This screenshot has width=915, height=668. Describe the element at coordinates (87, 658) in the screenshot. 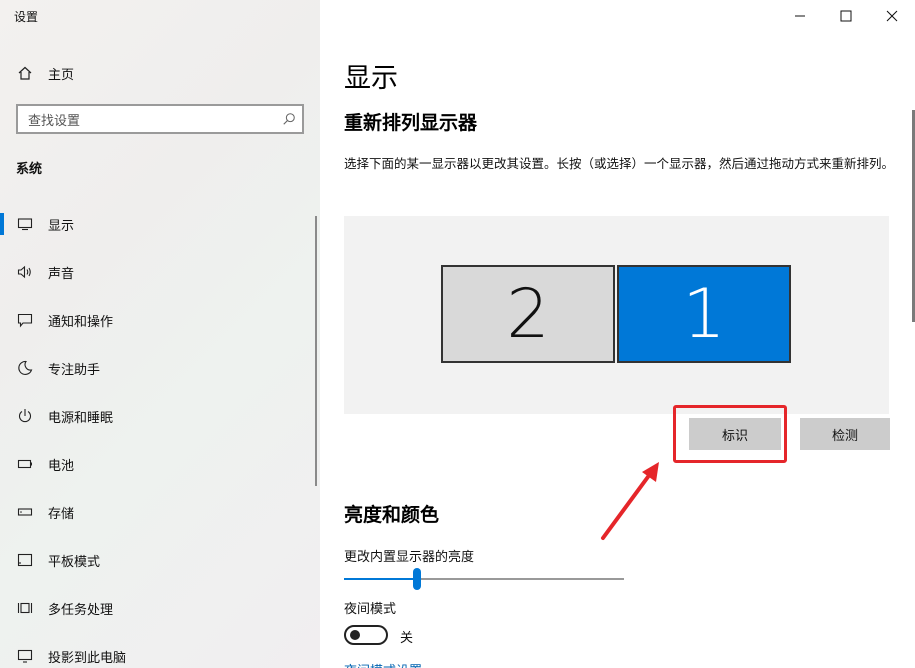

I see `sidebar-item-label: 投影到此电脑` at that location.